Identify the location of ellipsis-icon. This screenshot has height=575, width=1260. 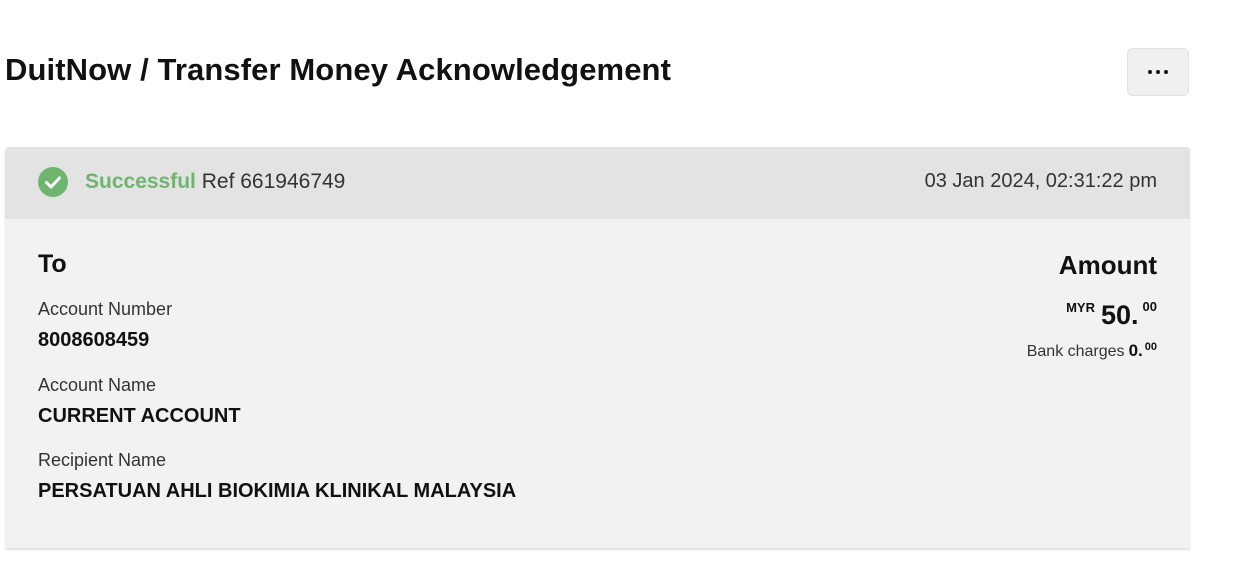
(1158, 72).